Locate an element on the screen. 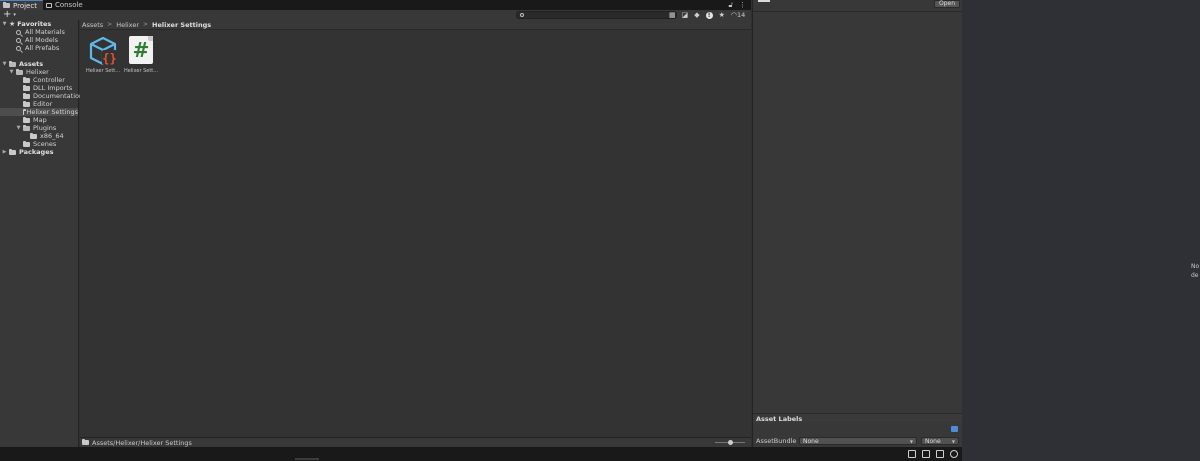 The width and height of the screenshot is (1200, 461). tree-item-all-materials: All Materials is located at coordinates (40, 32).